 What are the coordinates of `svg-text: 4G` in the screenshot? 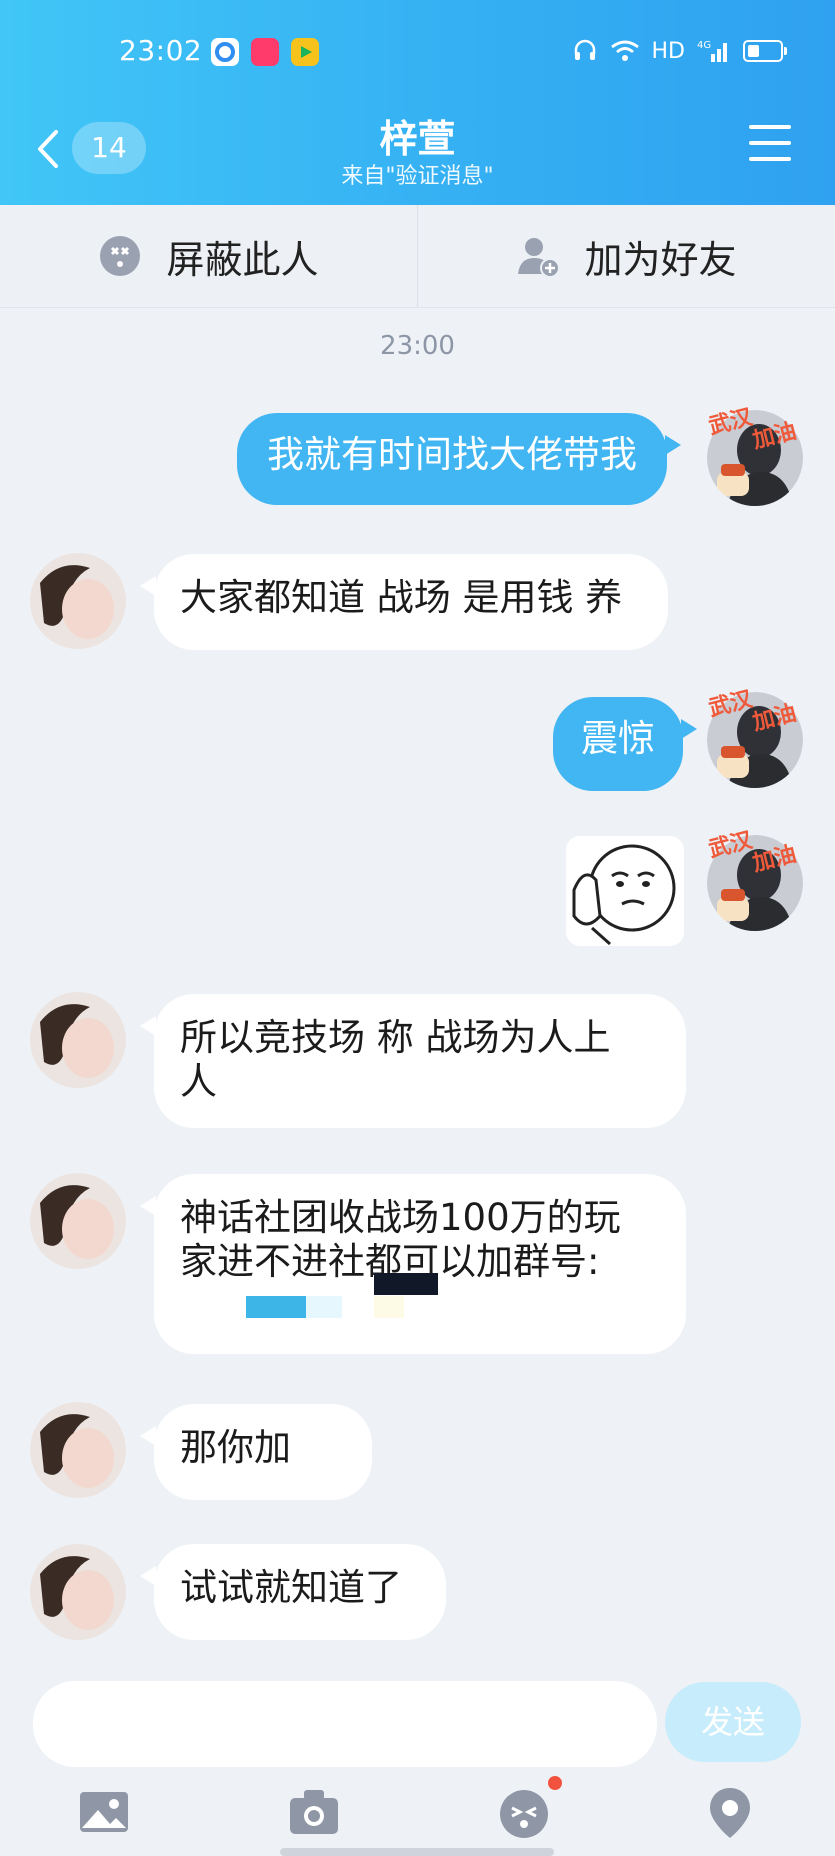 It's located at (704, 45).